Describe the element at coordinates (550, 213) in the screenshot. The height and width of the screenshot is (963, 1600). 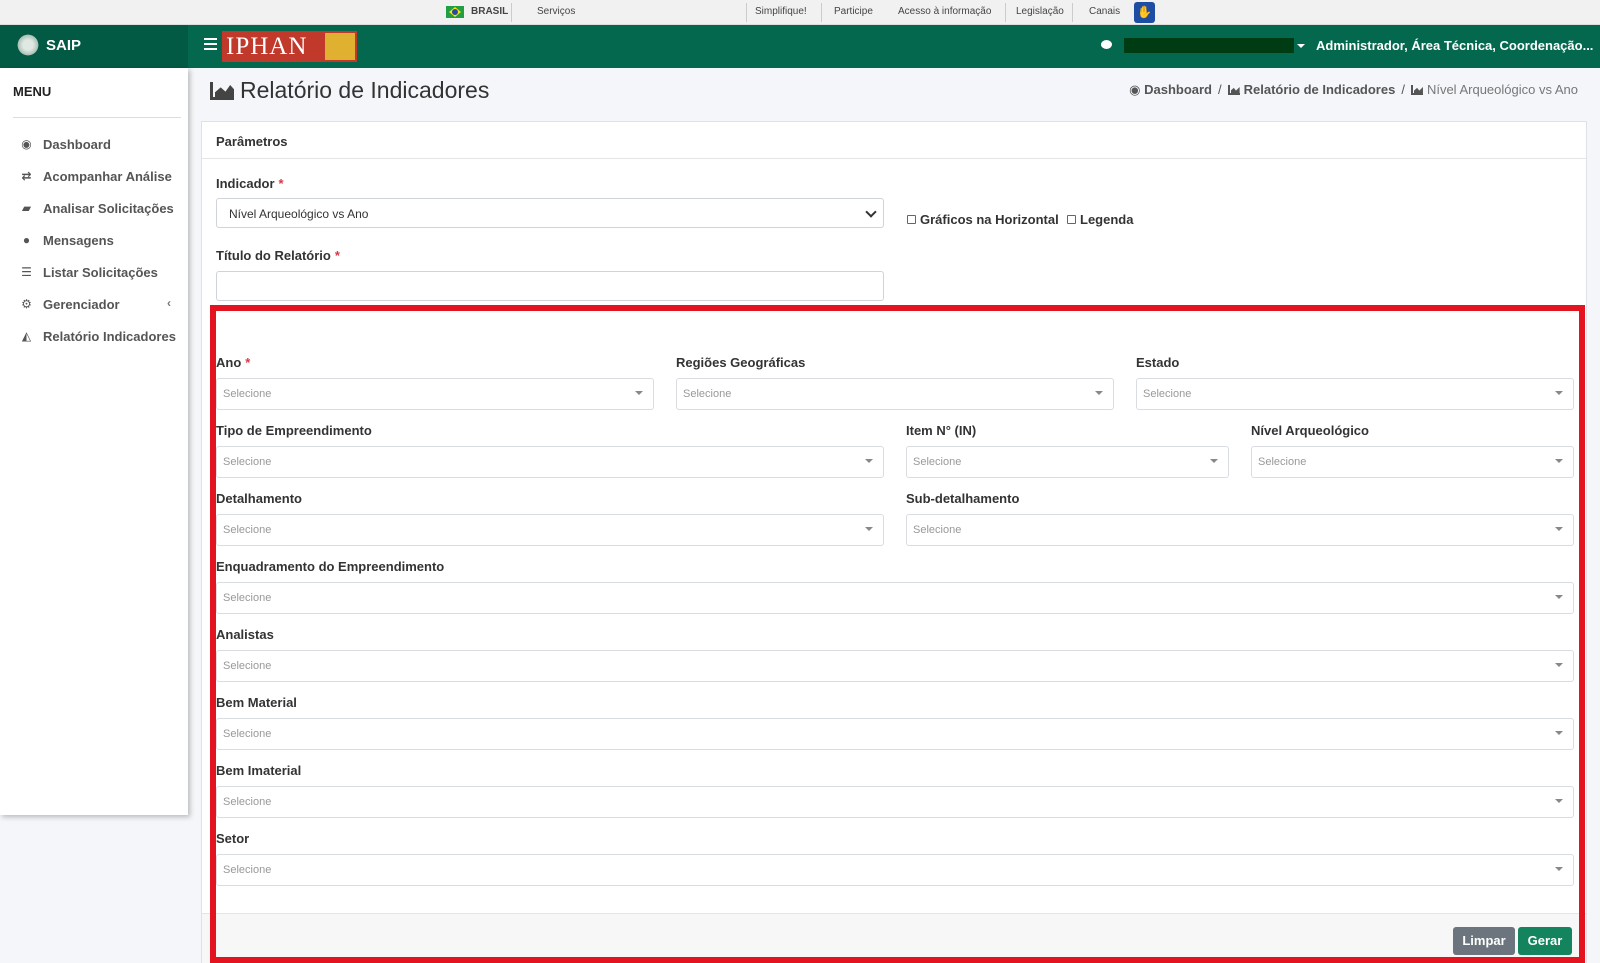
I see `indicador-select: Nível Arqueológico vs Ano` at that location.